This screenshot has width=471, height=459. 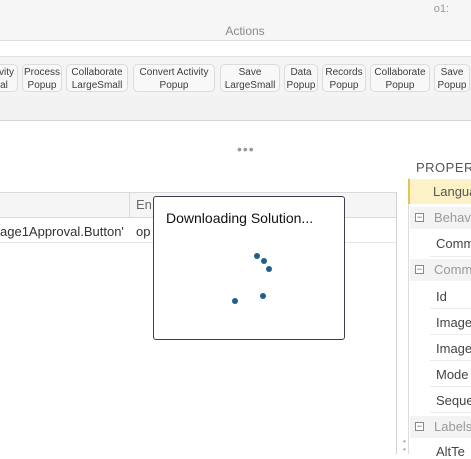 I want to click on ribbon-button-process-popup: Process Popup, so click(x=42, y=78).